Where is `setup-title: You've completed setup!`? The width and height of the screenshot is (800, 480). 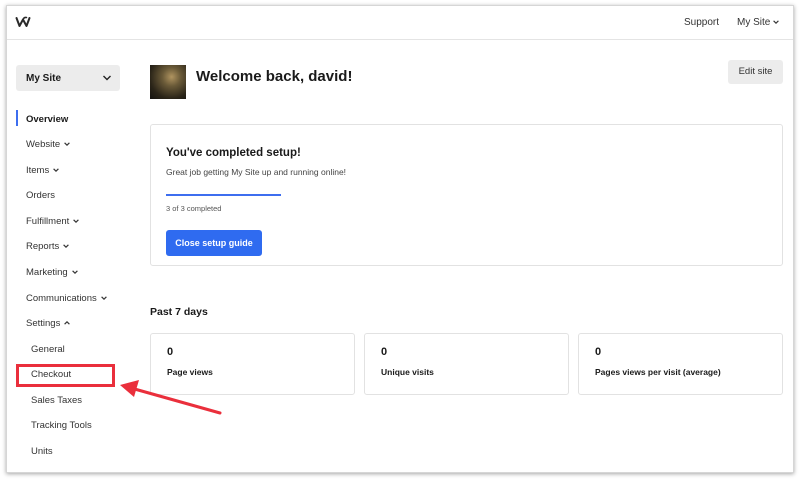 setup-title: You've completed setup! is located at coordinates (233, 153).